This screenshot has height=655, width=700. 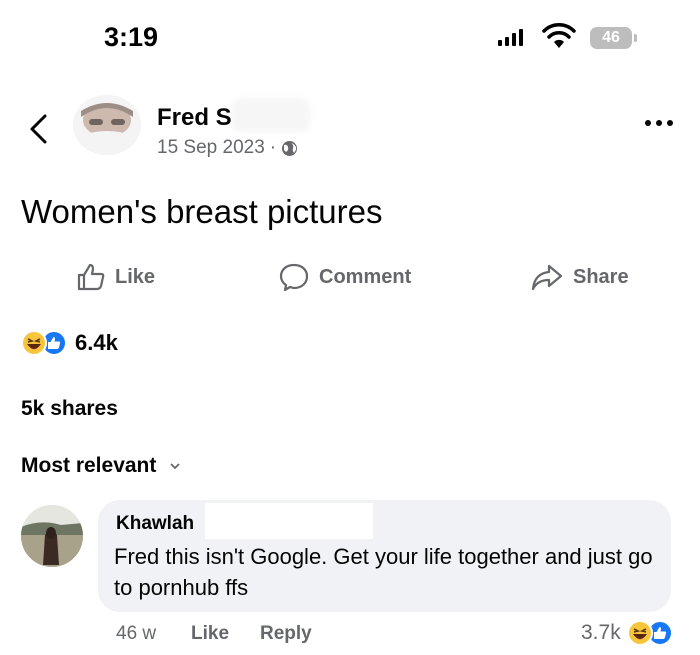 What do you see at coordinates (271, 115) in the screenshot?
I see `redaction-blur` at bounding box center [271, 115].